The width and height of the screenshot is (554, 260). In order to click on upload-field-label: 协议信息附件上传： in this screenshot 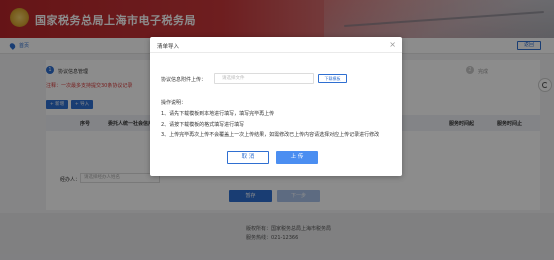, I will do `click(184, 80)`.